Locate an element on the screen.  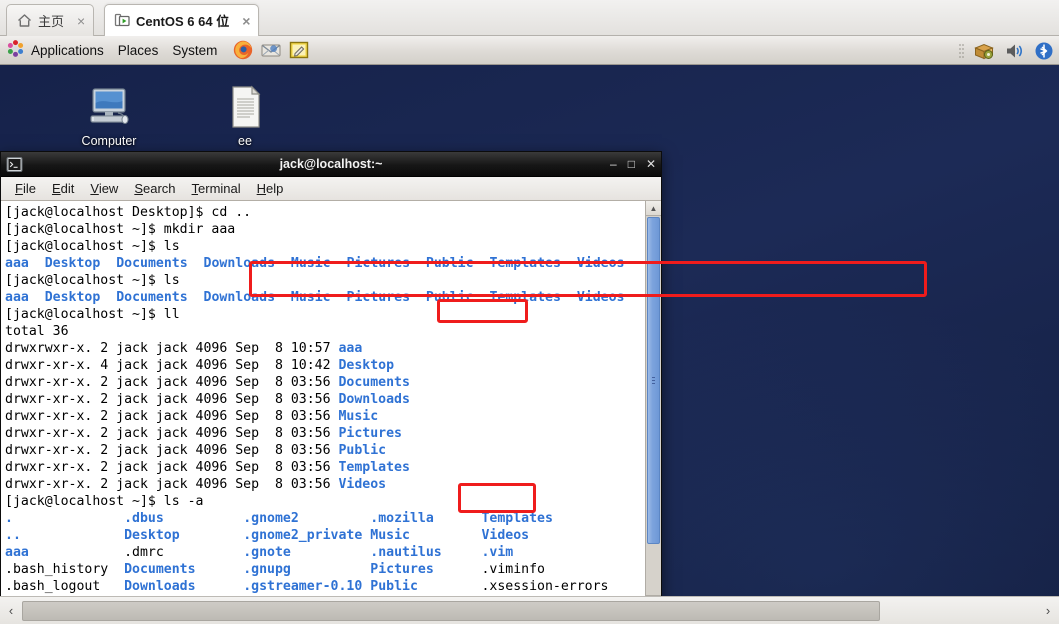
tab-home: 主页 × is located at coordinates (50, 20).